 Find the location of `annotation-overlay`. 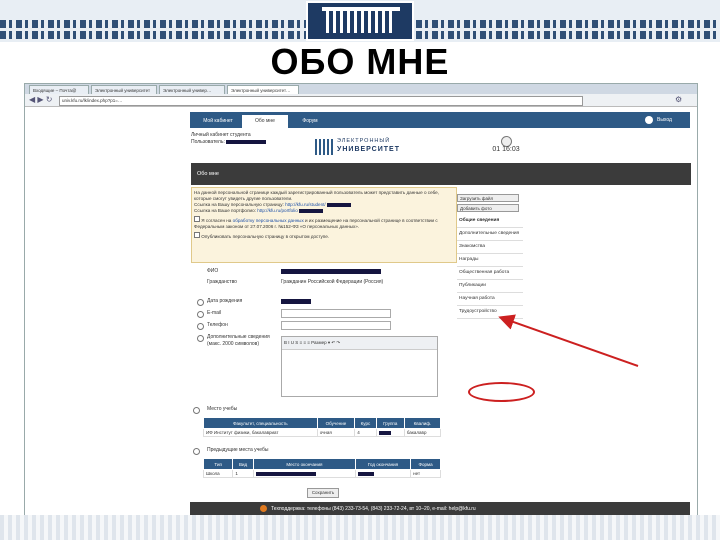

annotation-overlay is located at coordinates (568, 340).